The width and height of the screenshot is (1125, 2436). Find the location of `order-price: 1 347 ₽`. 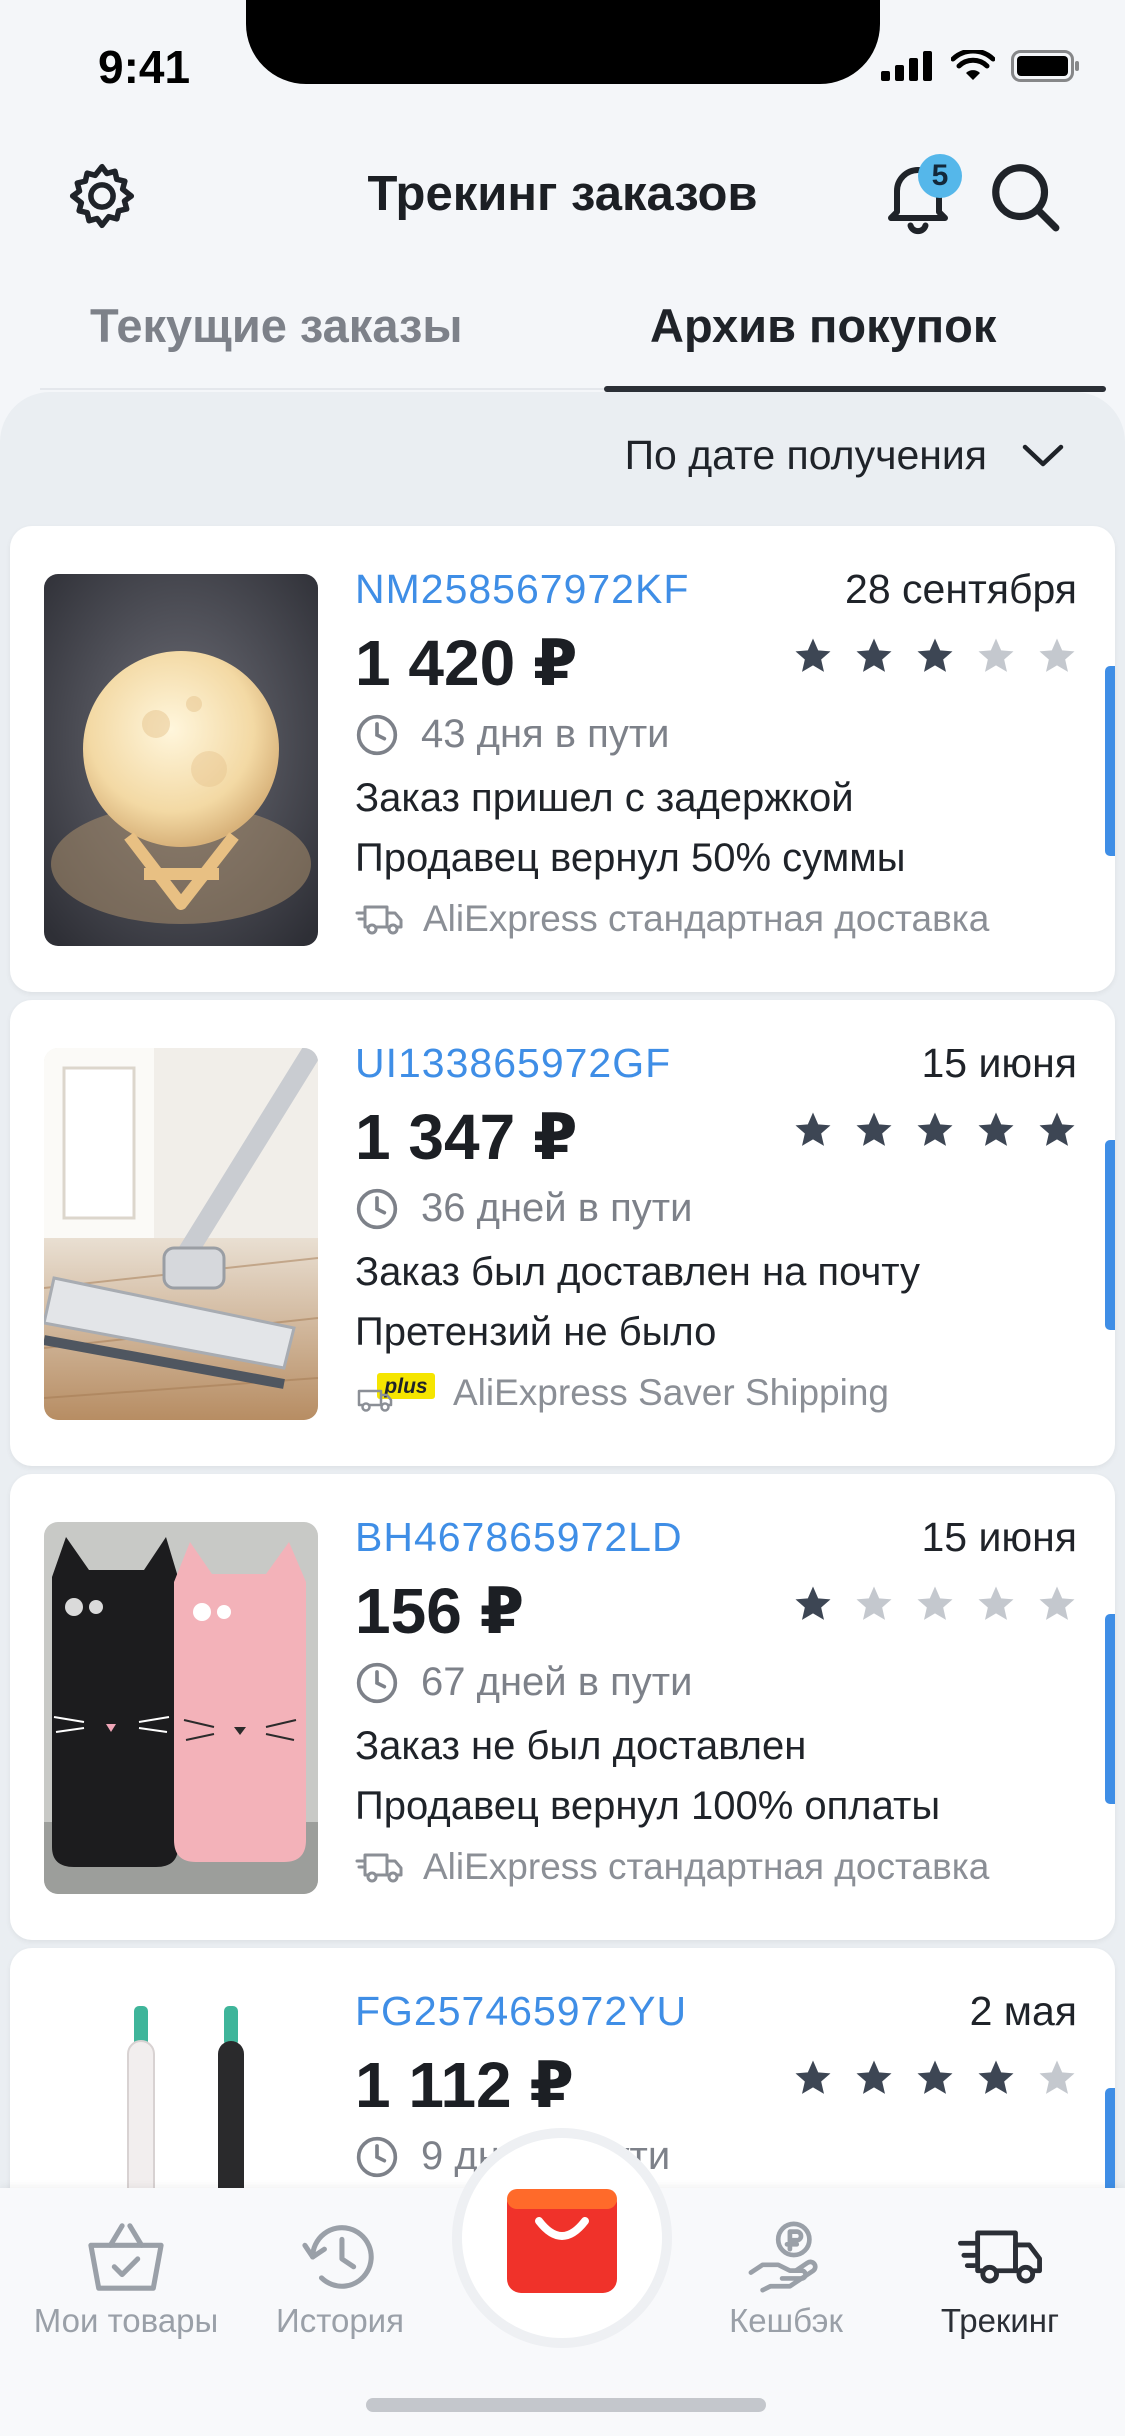

order-price: 1 347 ₽ is located at coordinates (466, 1137).